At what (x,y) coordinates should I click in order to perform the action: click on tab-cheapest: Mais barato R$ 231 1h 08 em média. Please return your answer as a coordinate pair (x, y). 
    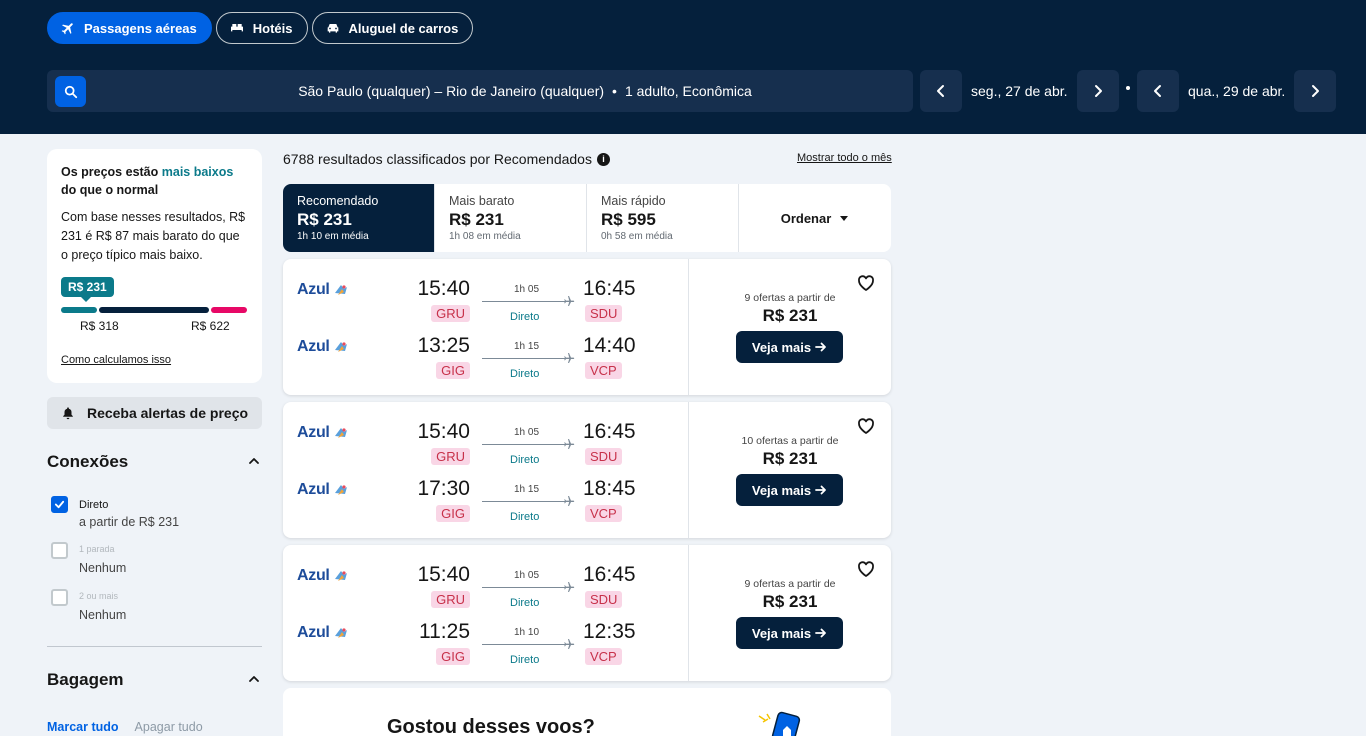
    Looking at the image, I should click on (511, 218).